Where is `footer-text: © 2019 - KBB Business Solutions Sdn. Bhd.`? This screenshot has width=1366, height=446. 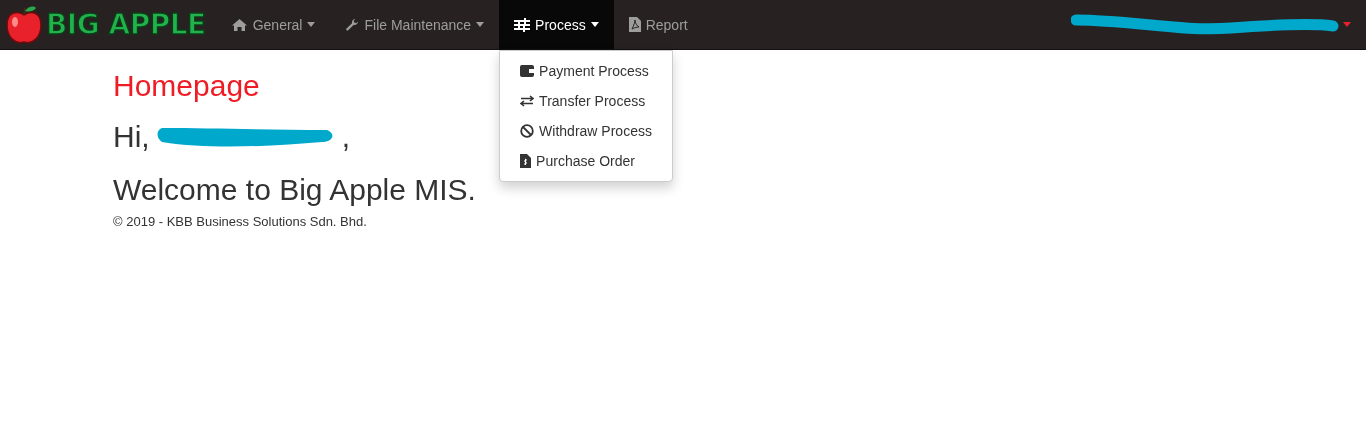
footer-text: © 2019 - KBB Business Solutions Sdn. Bhd. is located at coordinates (240, 221).